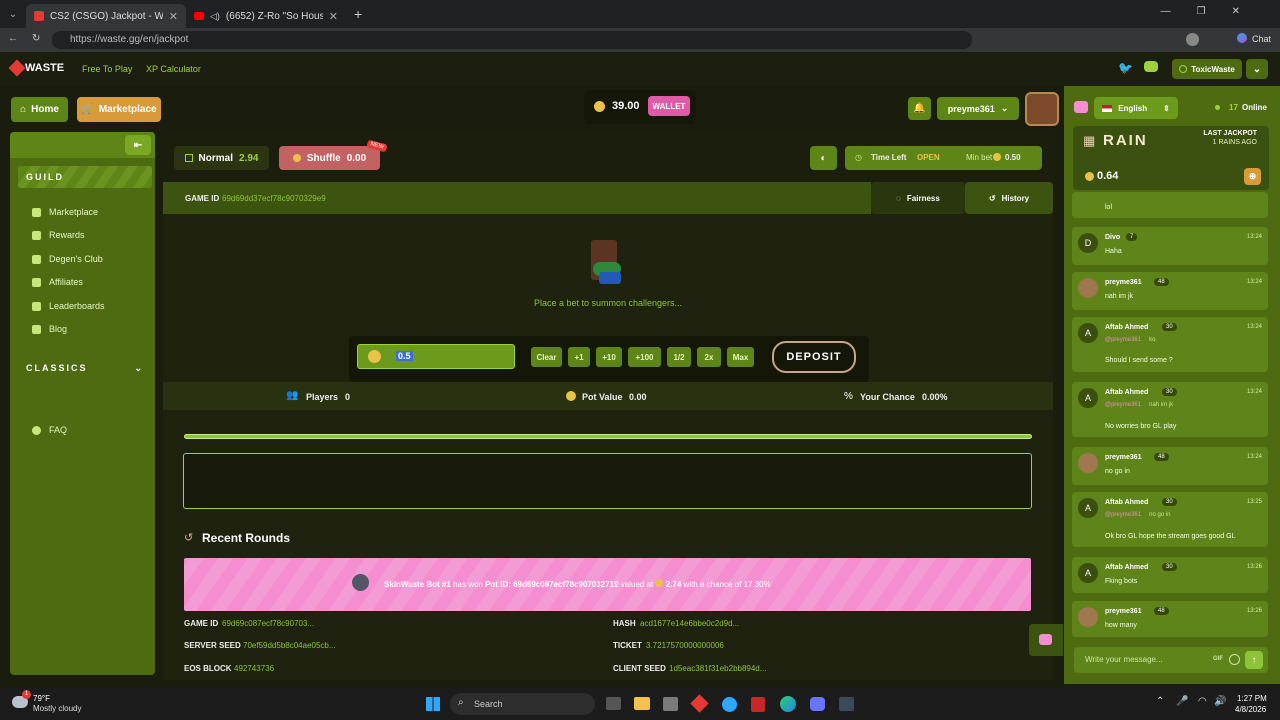  Describe the element at coordinates (522, 704) in the screenshot. I see `taskbar-search: ⌕ Search` at that location.